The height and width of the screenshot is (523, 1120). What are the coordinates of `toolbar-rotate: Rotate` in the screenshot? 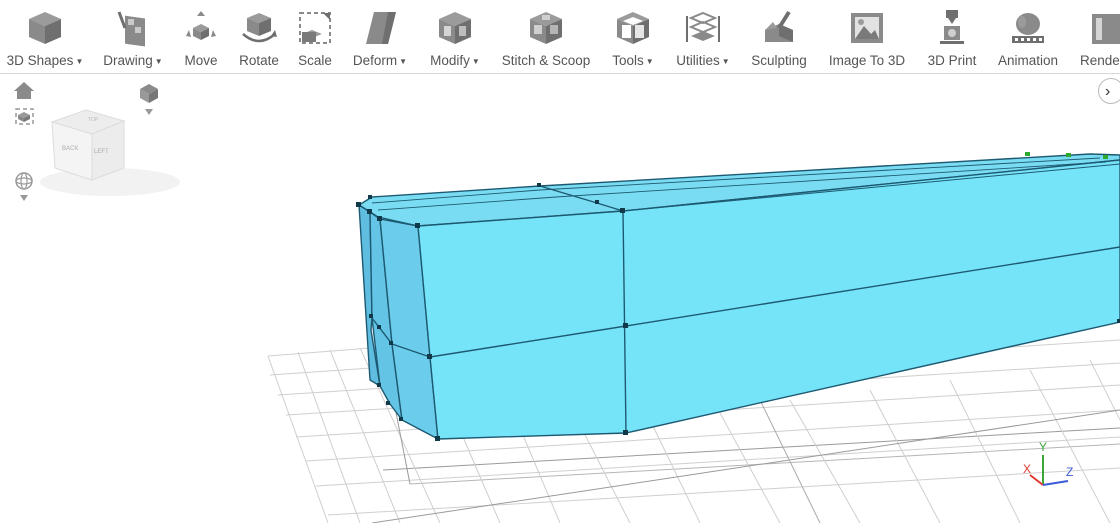 It's located at (259, 36).